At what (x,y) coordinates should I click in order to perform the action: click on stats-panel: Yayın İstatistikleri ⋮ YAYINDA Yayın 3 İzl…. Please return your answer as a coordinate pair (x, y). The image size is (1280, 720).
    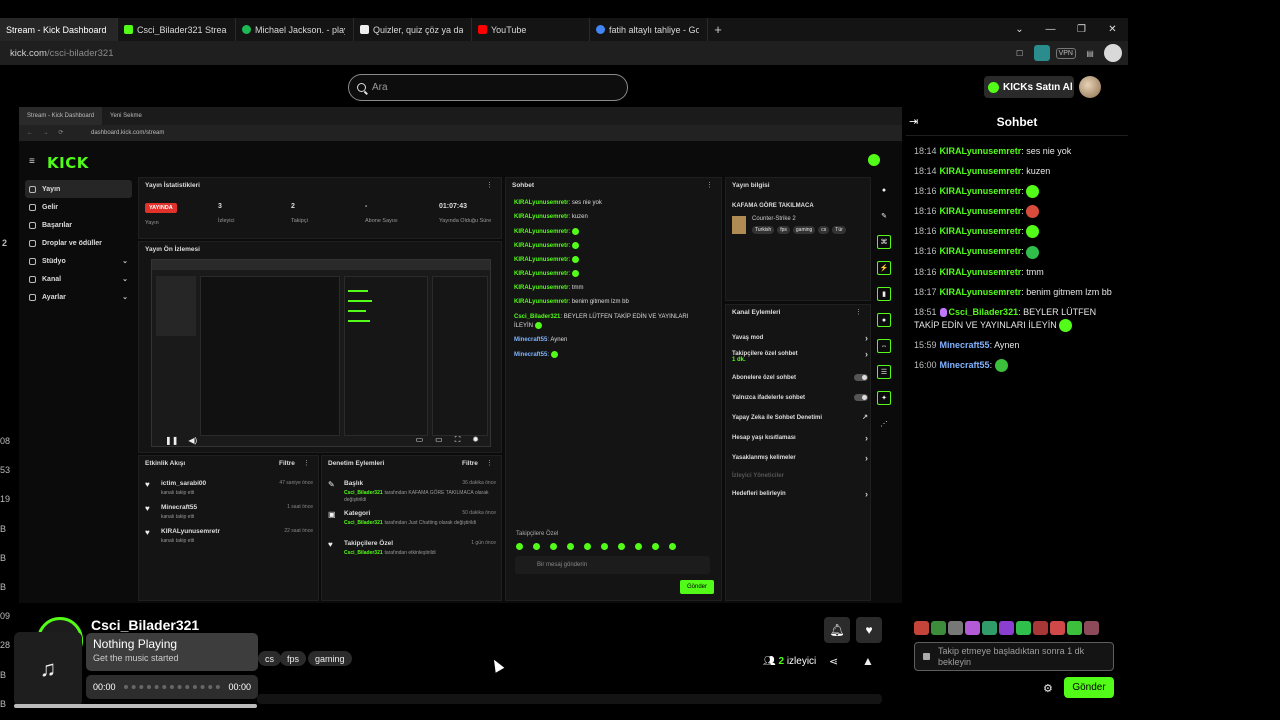
    Looking at the image, I should click on (320, 208).